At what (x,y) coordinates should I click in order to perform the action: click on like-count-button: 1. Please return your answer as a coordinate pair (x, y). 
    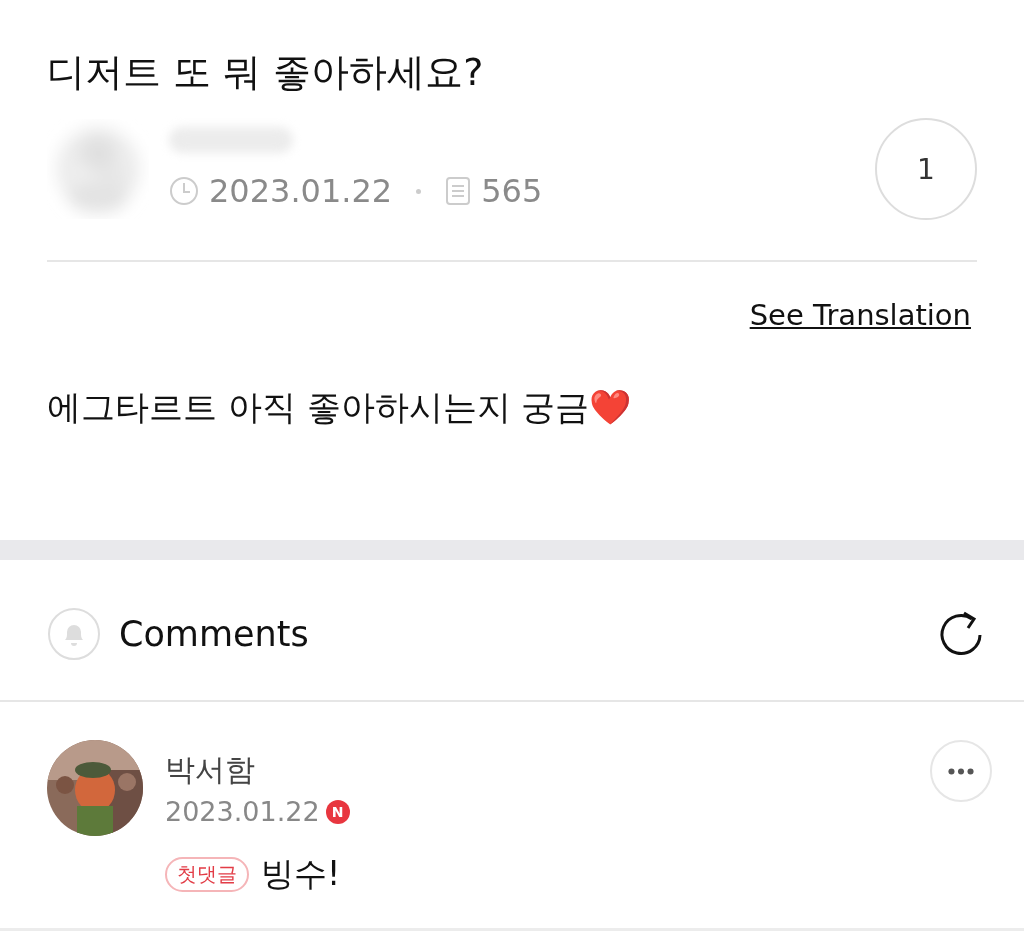
    Looking at the image, I should click on (926, 169).